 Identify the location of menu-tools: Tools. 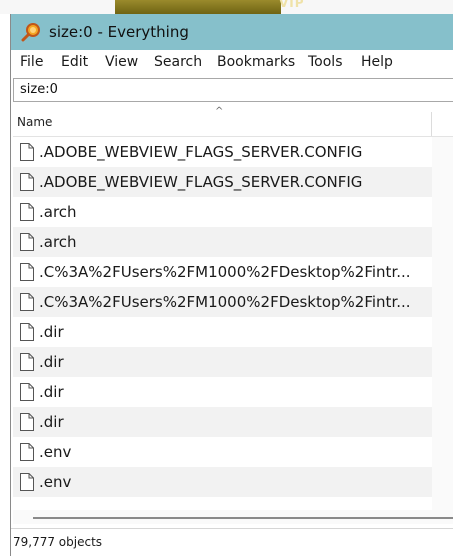
(325, 62).